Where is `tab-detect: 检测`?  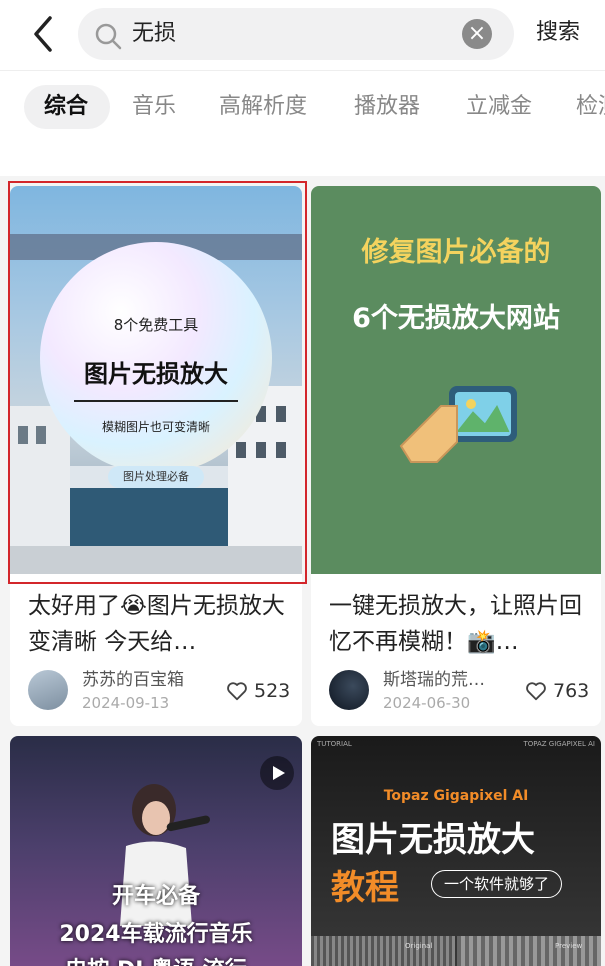
tab-detect: 检测 is located at coordinates (590, 107).